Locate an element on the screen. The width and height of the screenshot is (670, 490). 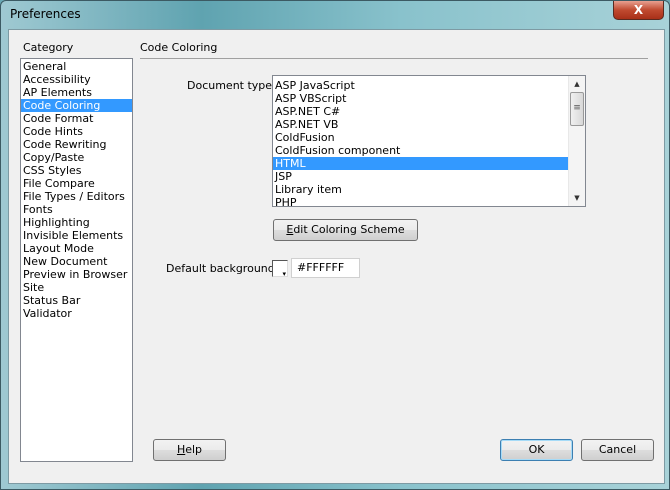
category-item: Status Bar is located at coordinates (76, 300).